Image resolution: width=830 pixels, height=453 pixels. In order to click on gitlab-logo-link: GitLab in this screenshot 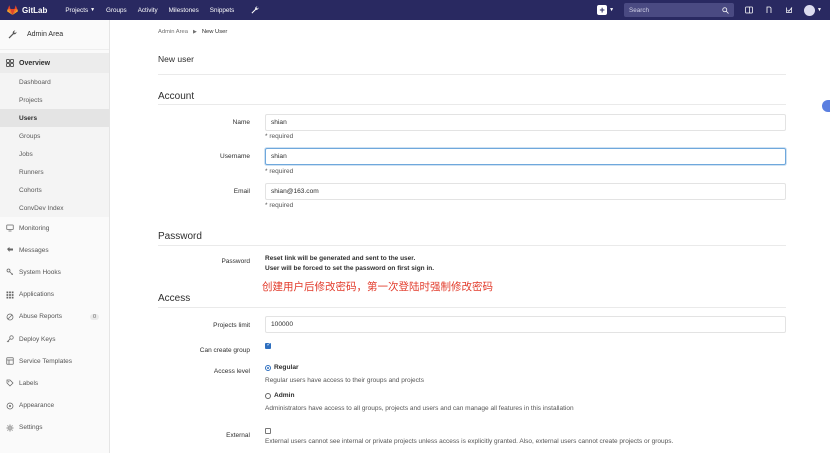, I will do `click(27, 10)`.